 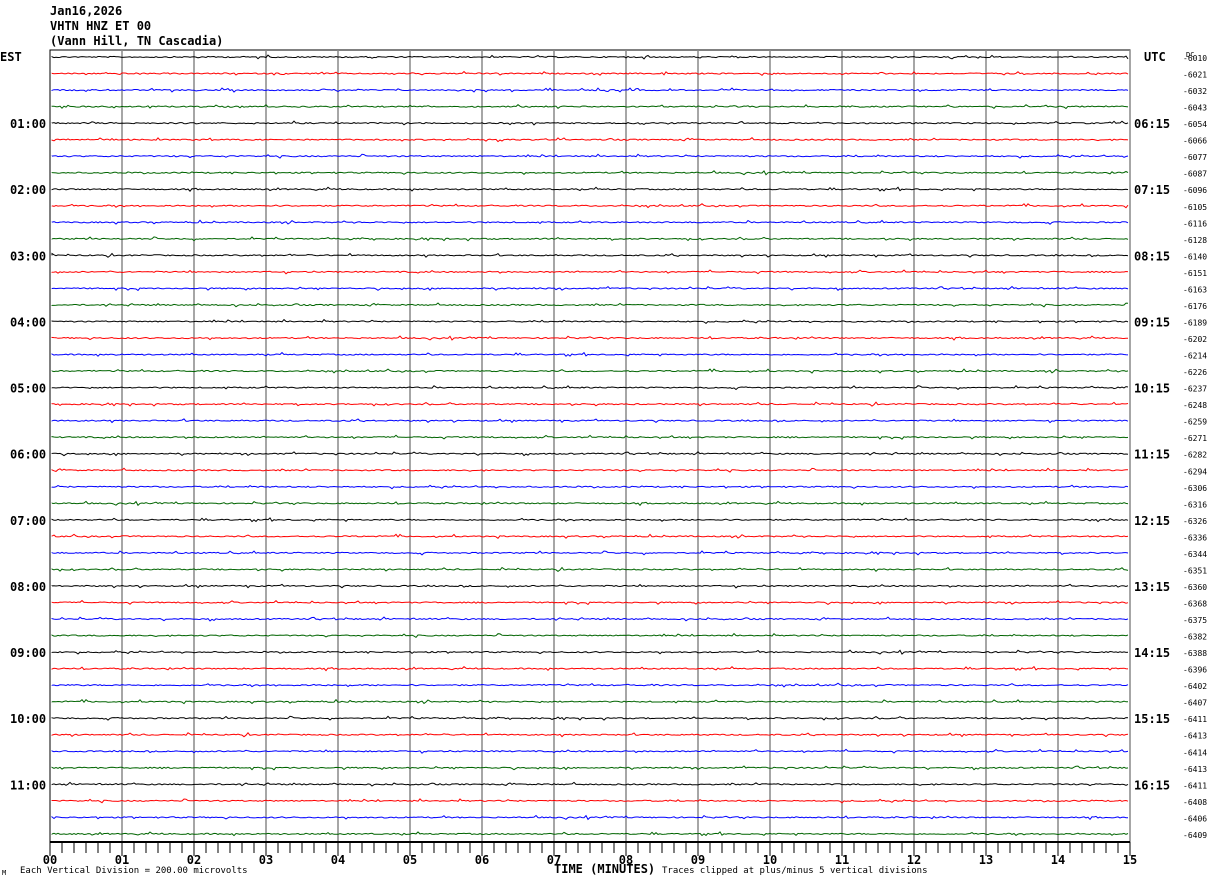 I want to click on utc-hour-label: 13:15, so click(x=1152, y=587).